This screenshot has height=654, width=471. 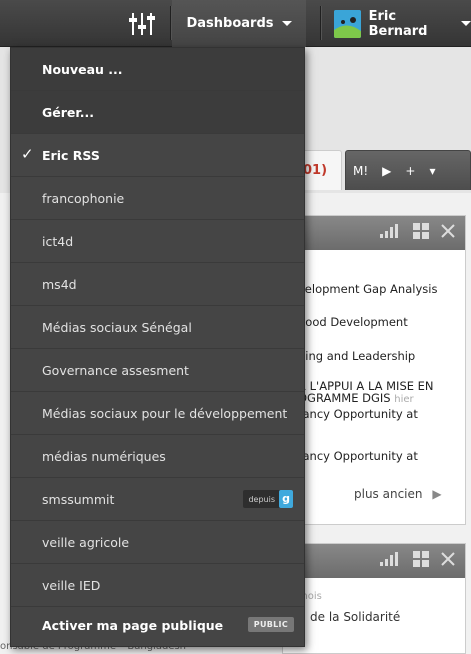 I want to click on dashboards-menu-button: Dashboards, so click(x=239, y=23).